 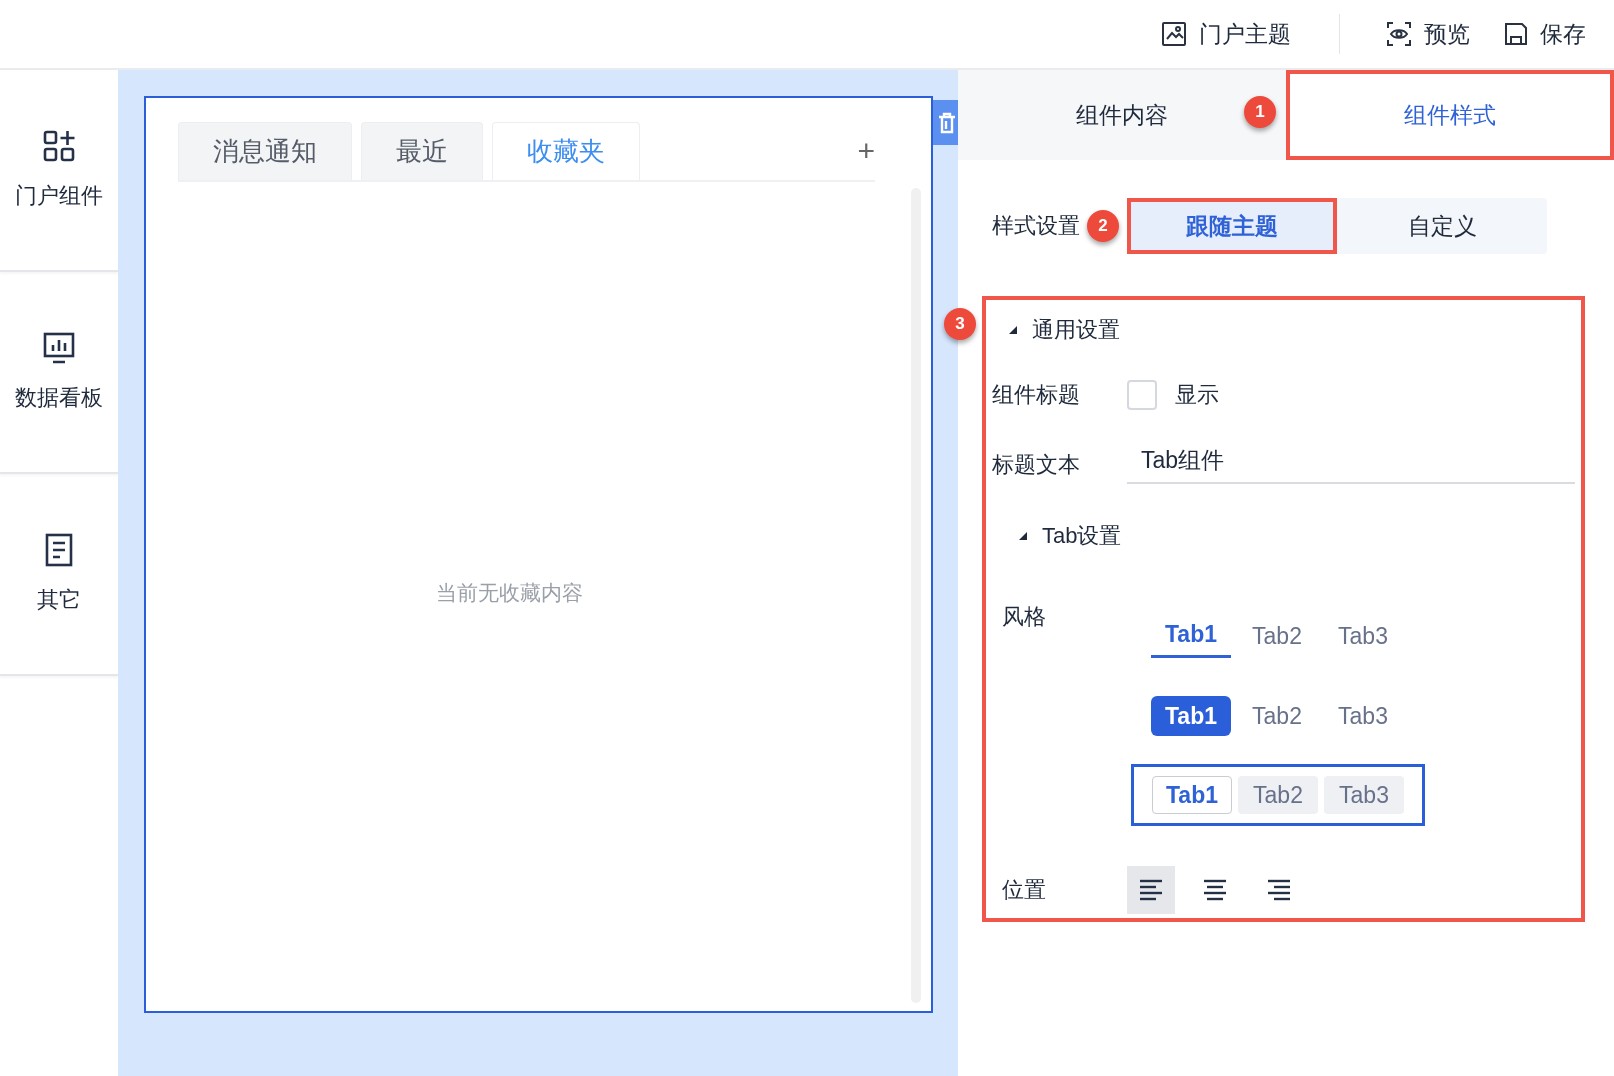 What do you see at coordinates (1232, 226) in the screenshot?
I see `segment-option: 跟随主题` at bounding box center [1232, 226].